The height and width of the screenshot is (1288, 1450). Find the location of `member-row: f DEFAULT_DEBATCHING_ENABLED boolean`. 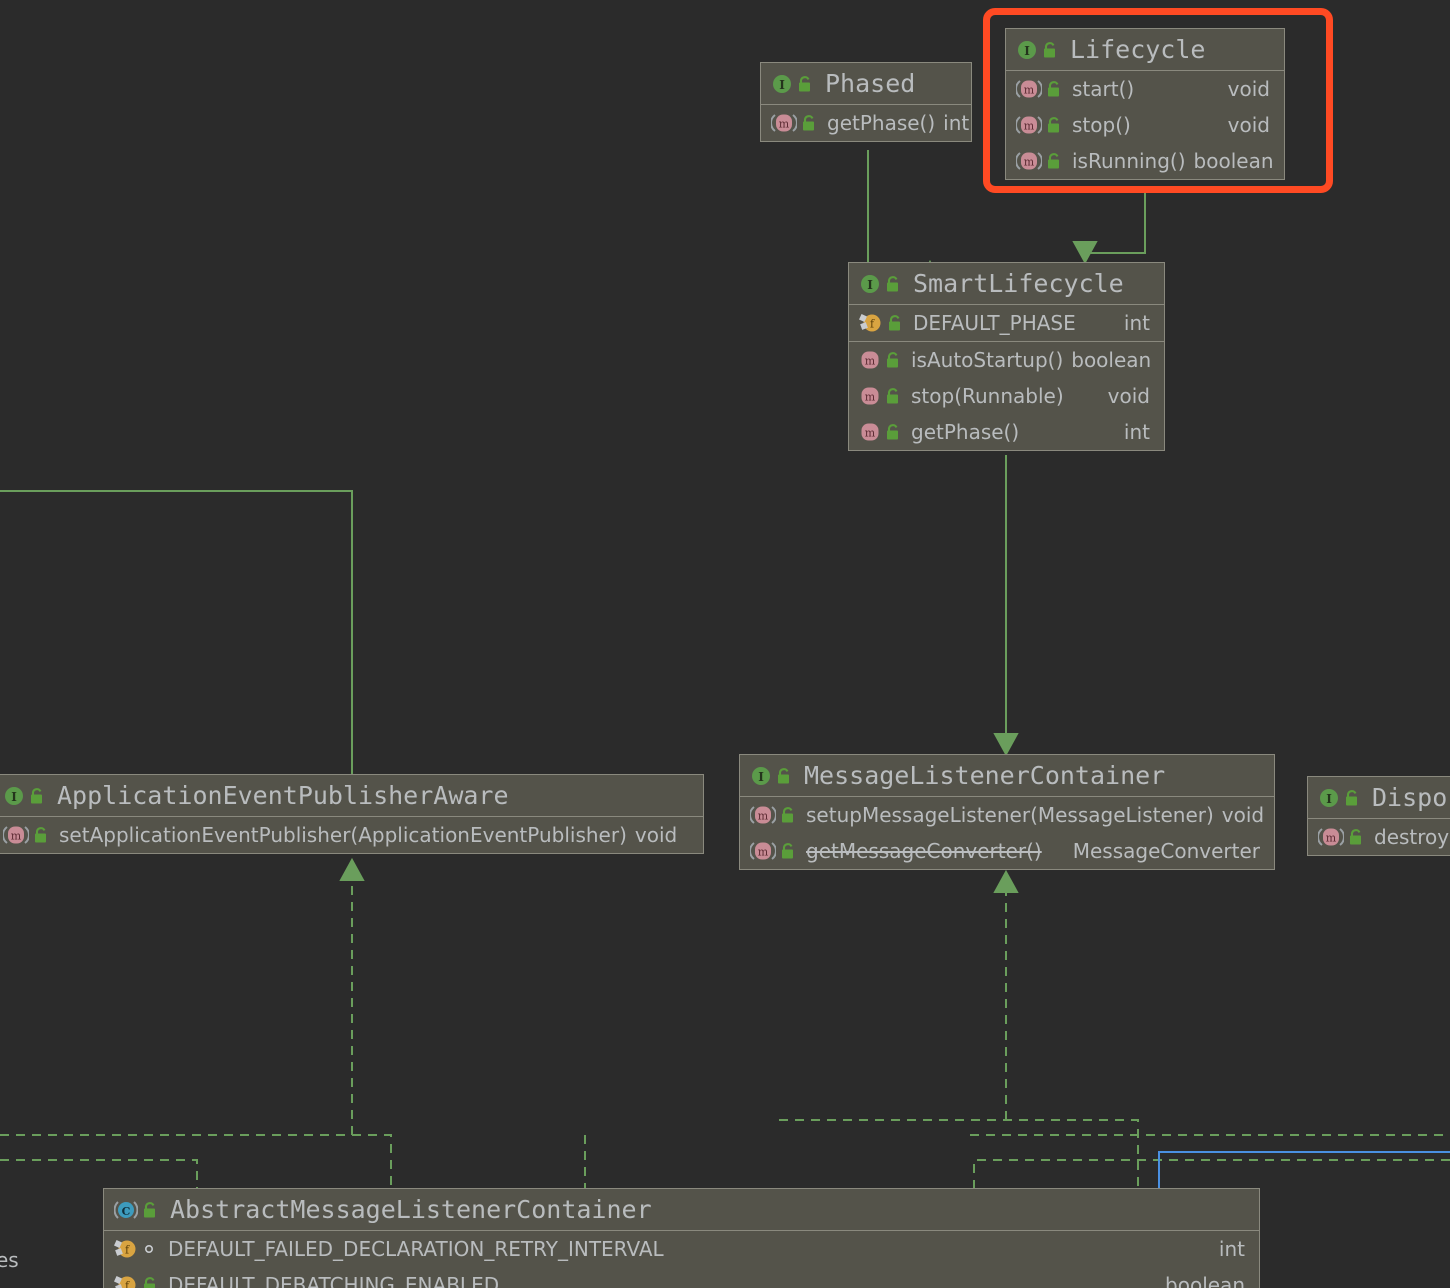

member-row: f DEFAULT_DEBATCHING_ENABLED boolean is located at coordinates (681, 1277).